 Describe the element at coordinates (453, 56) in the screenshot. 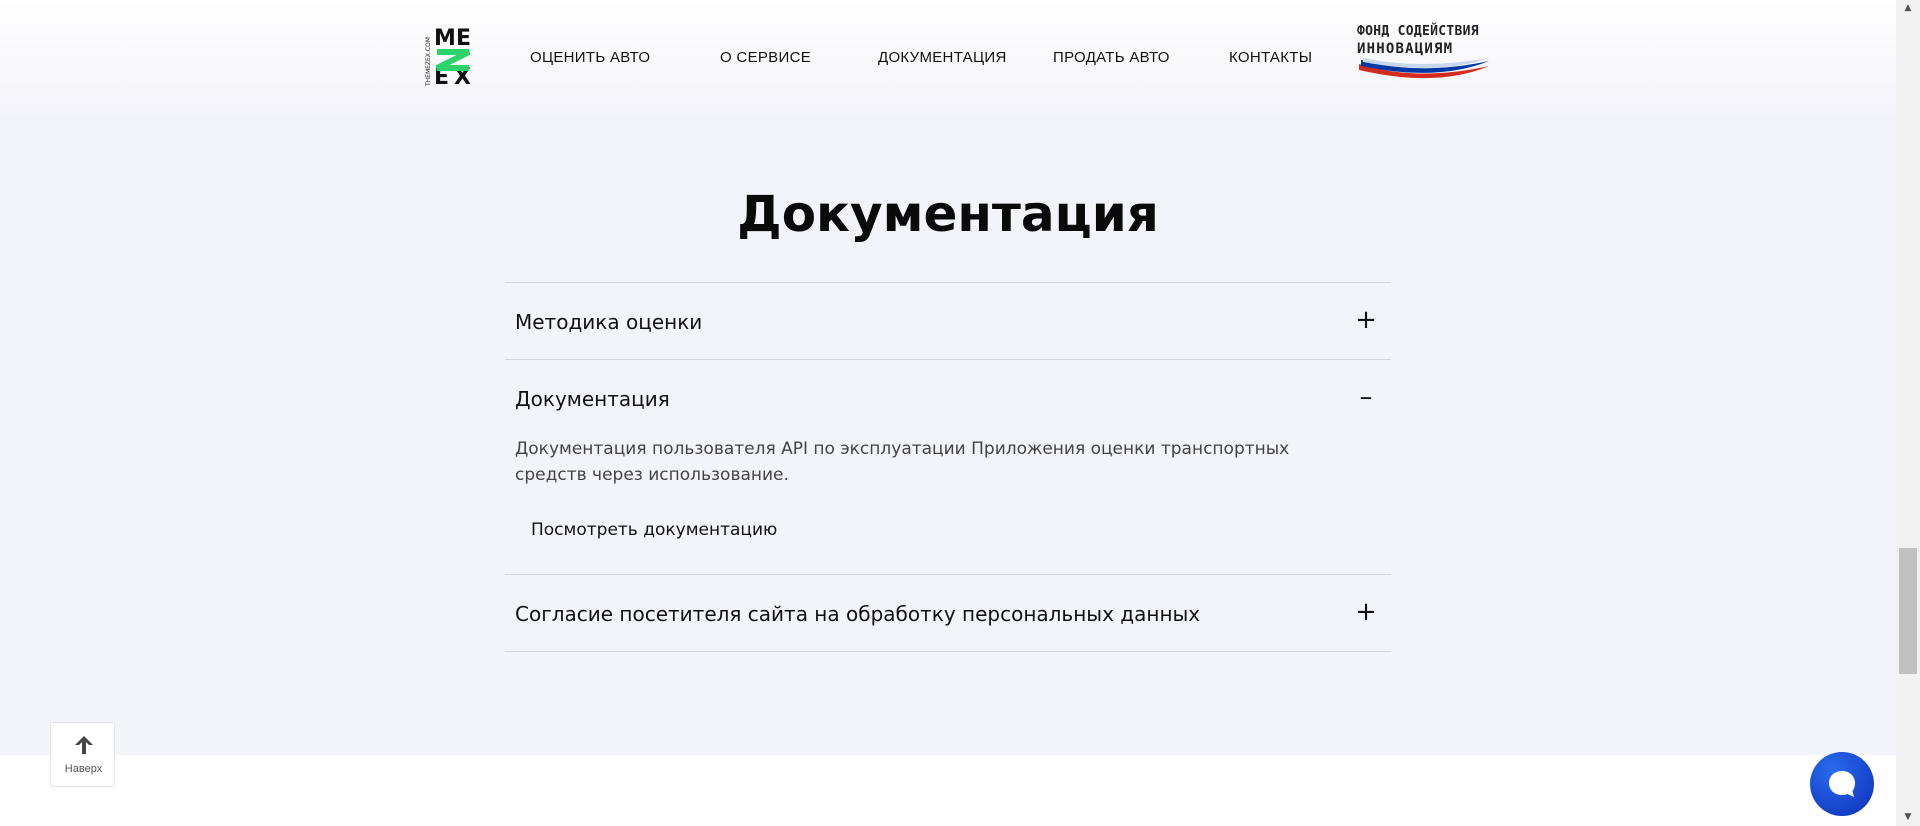

I see `site-logo: THEMEZEX.COM M E E X` at that location.